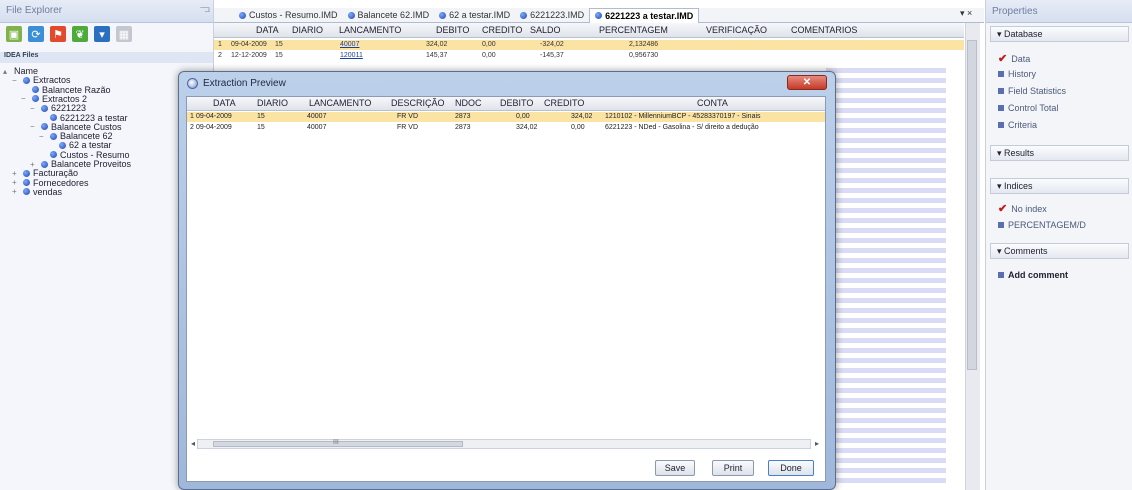 This screenshot has height=490, width=1132. Describe the element at coordinates (1017, 74) in the screenshot. I see `database-item-history: History` at that location.